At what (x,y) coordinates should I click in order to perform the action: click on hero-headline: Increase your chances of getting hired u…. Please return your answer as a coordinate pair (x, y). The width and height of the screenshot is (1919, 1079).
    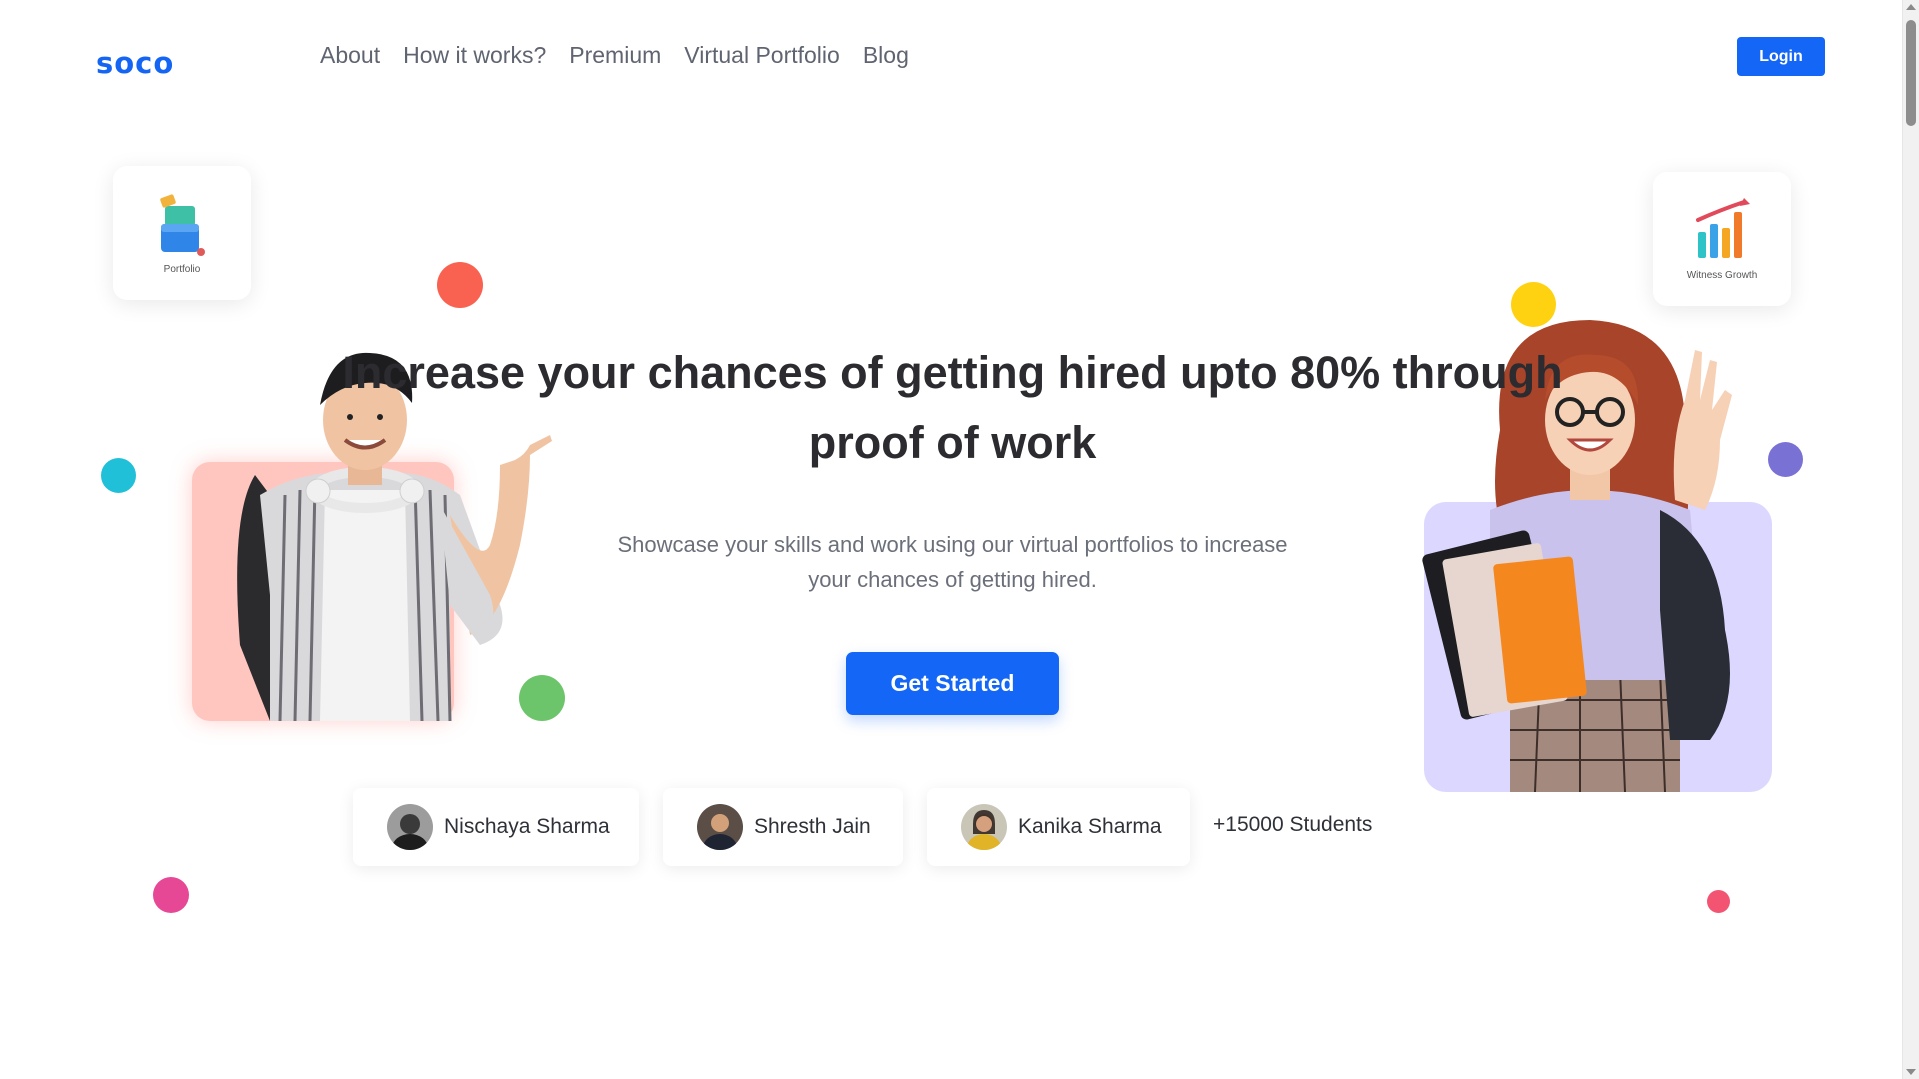
    Looking at the image, I should click on (952, 408).